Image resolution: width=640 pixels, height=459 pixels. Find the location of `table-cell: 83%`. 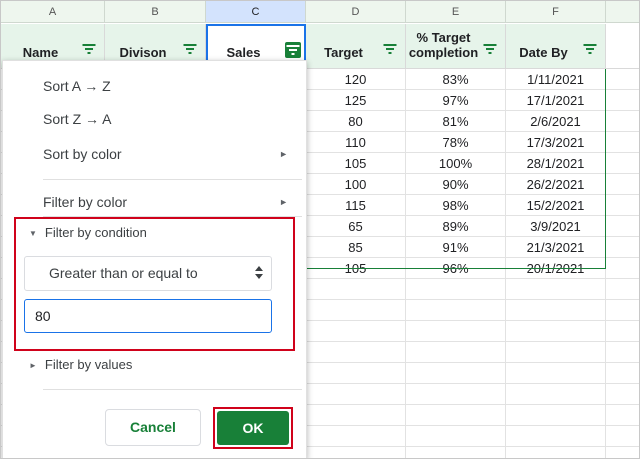

table-cell: 83% is located at coordinates (456, 79).